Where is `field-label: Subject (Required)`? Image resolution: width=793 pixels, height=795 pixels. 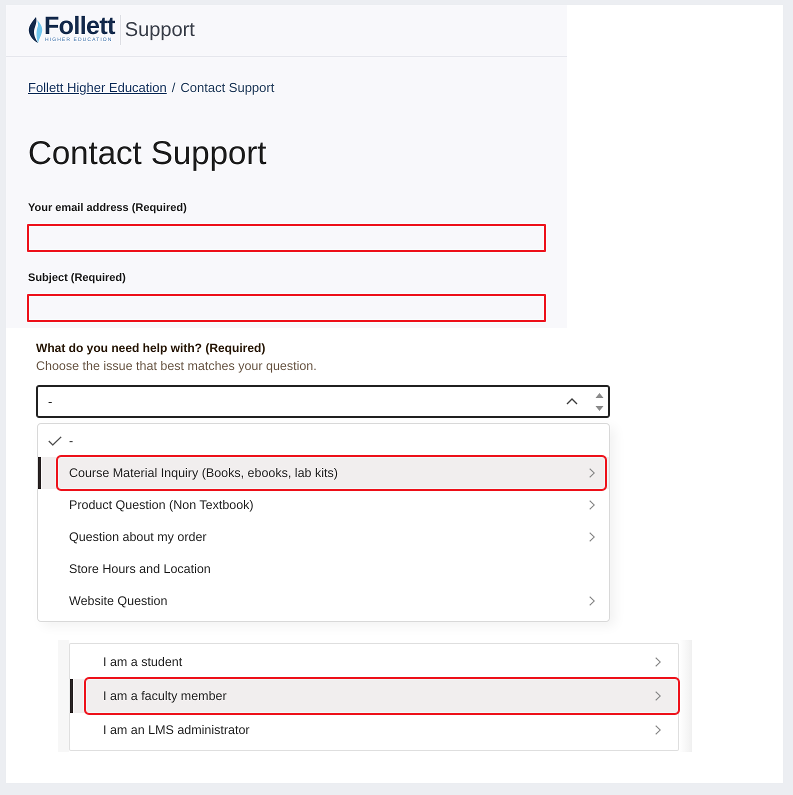
field-label: Subject (Required) is located at coordinates (77, 278).